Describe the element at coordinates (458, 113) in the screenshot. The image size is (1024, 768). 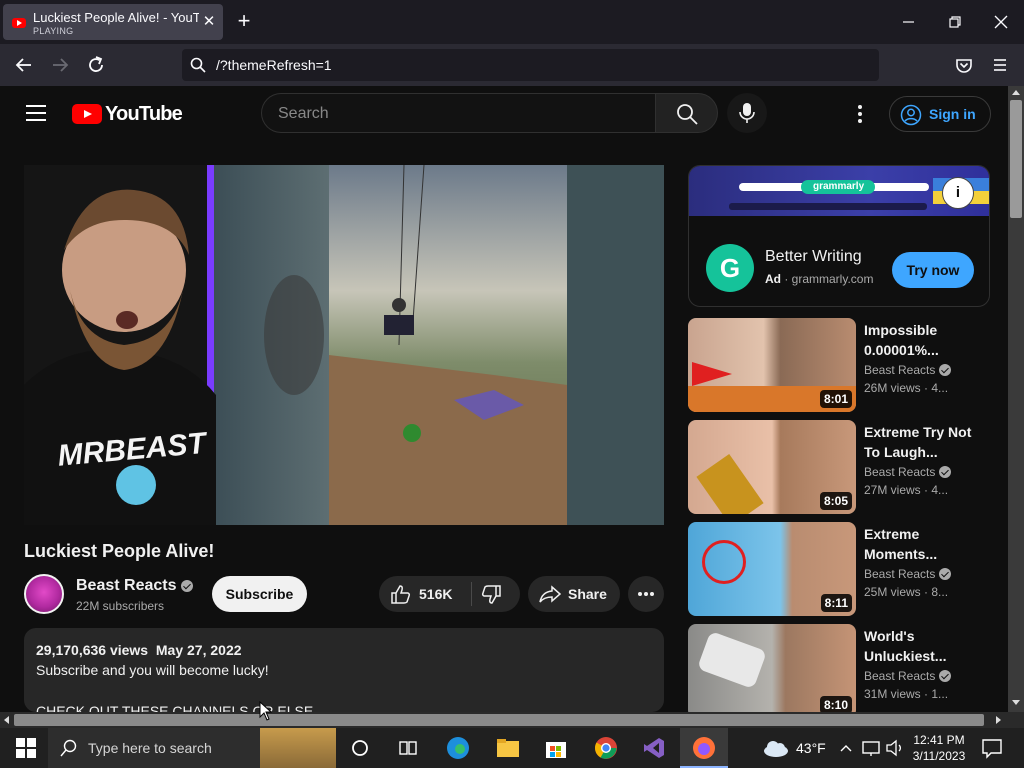
I see `search-input: Search` at that location.